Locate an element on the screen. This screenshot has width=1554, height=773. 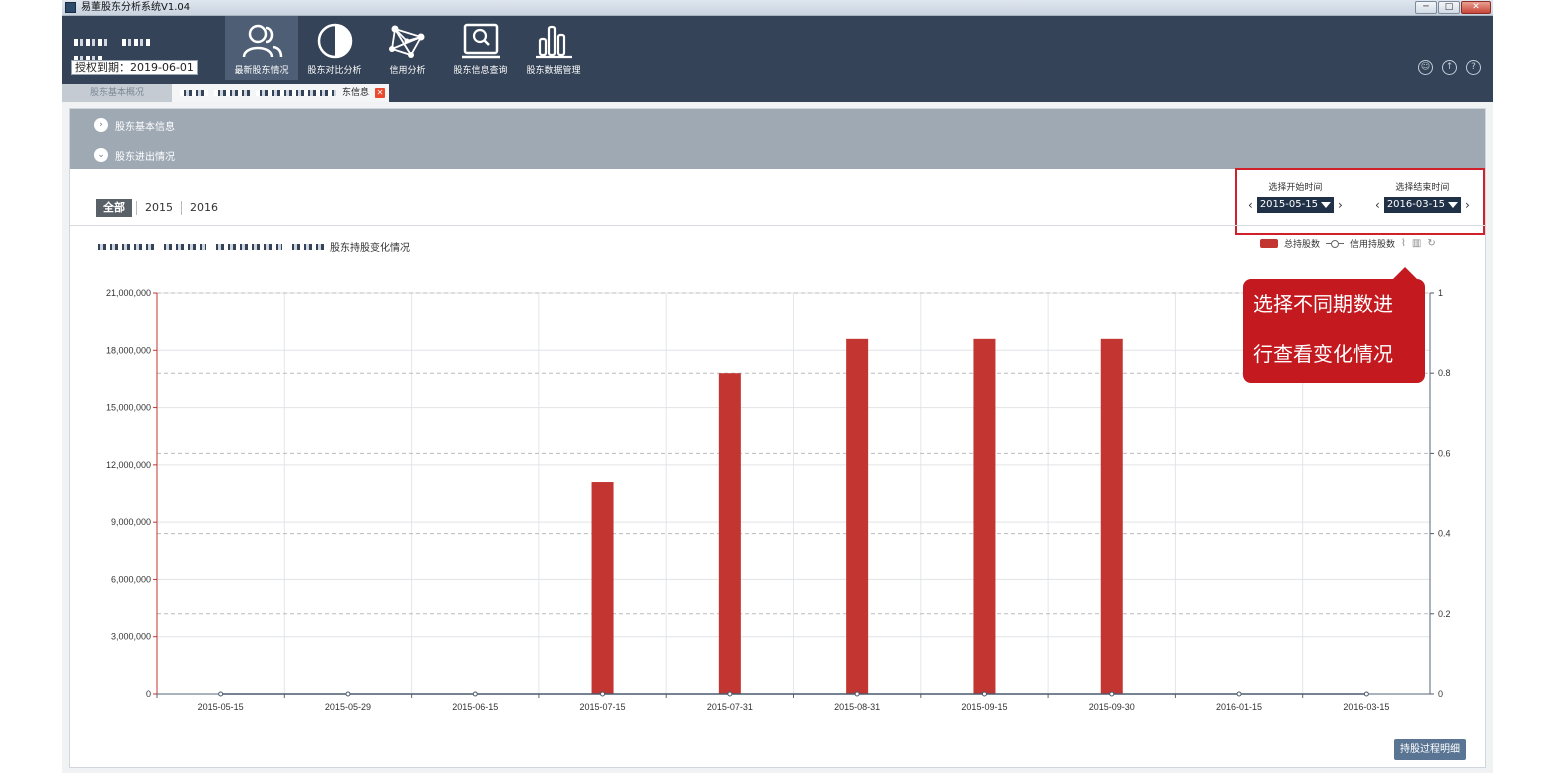
y-right-tick-label: 1 is located at coordinates (1440, 293).